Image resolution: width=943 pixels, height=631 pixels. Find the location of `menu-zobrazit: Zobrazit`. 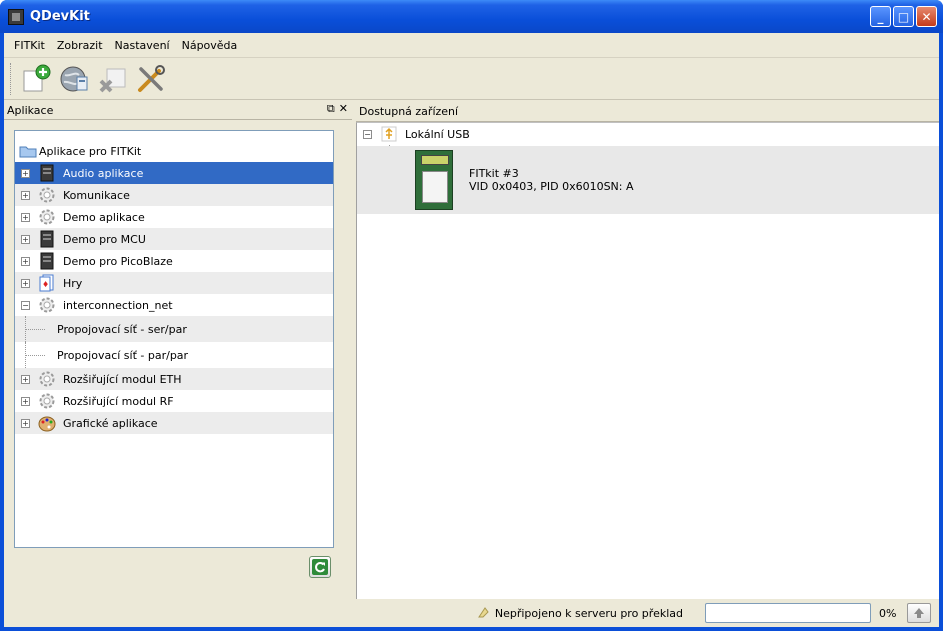

menu-zobrazit: Zobrazit is located at coordinates (80, 45).